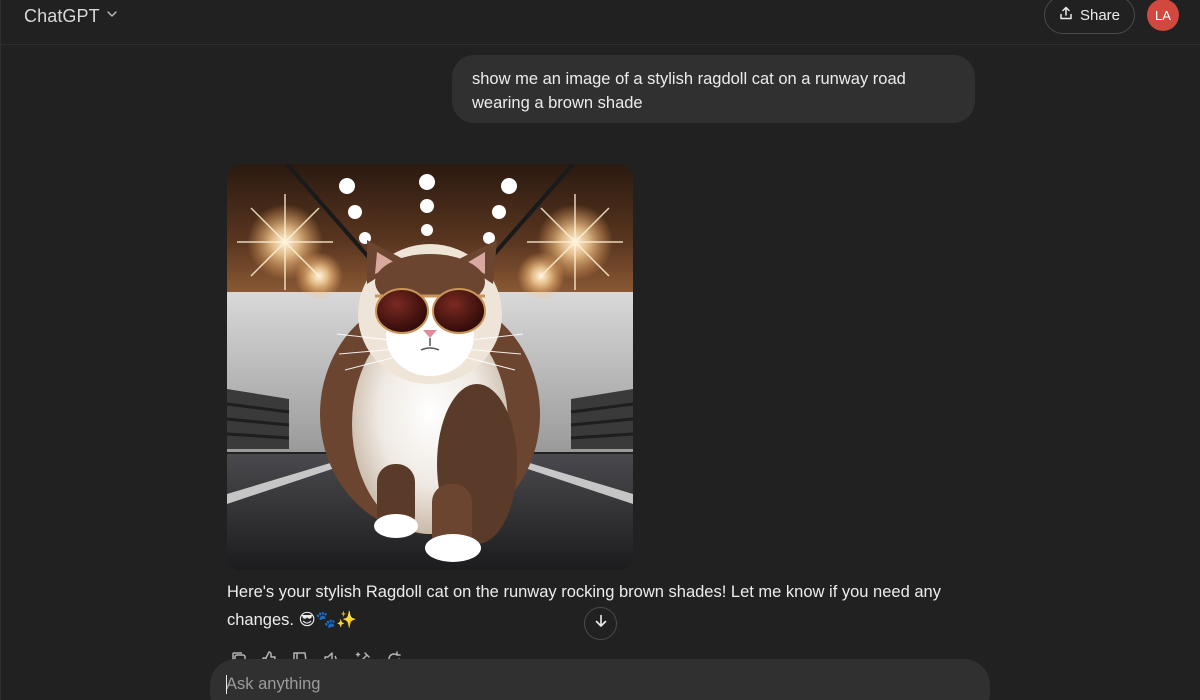 Image resolution: width=1200 pixels, height=700 pixels. Describe the element at coordinates (1163, 15) in the screenshot. I see `user-avatar: LA` at that location.